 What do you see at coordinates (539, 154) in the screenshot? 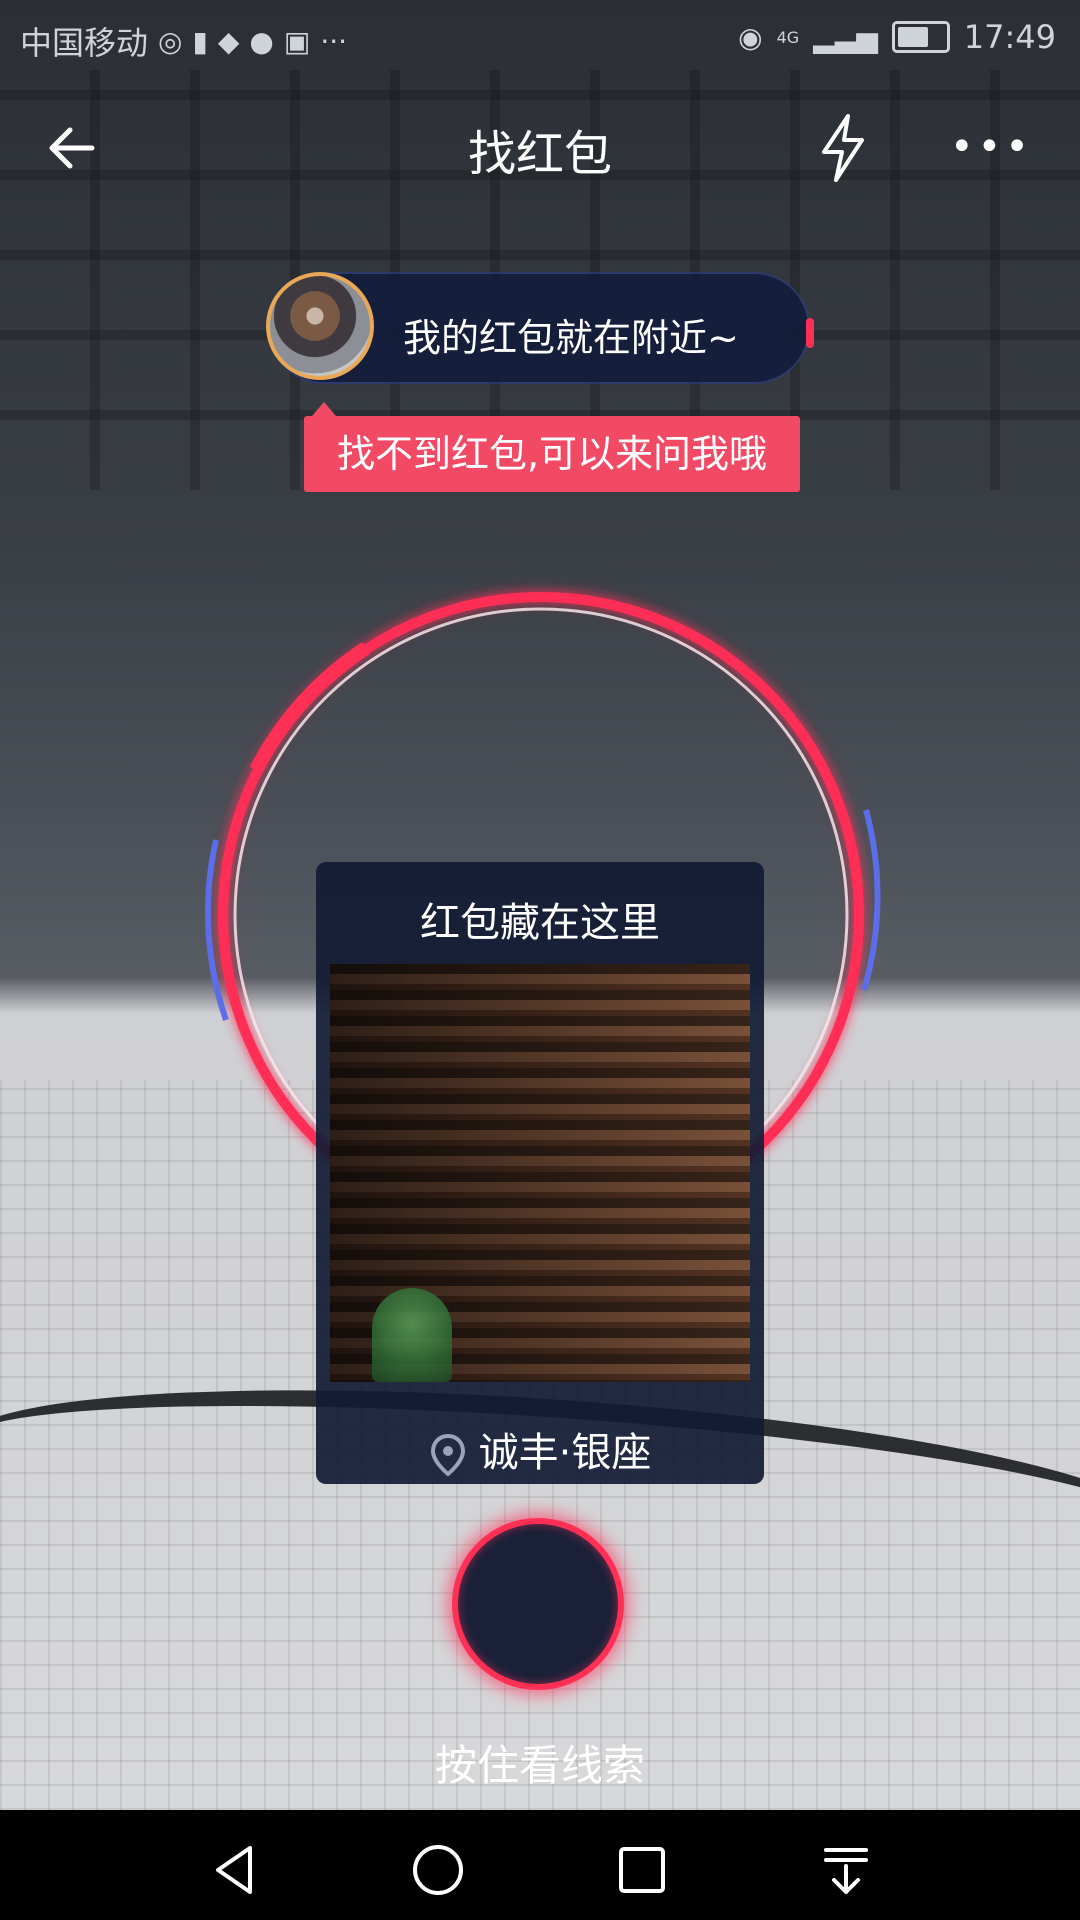
I see `page-title: 找红包` at bounding box center [539, 154].